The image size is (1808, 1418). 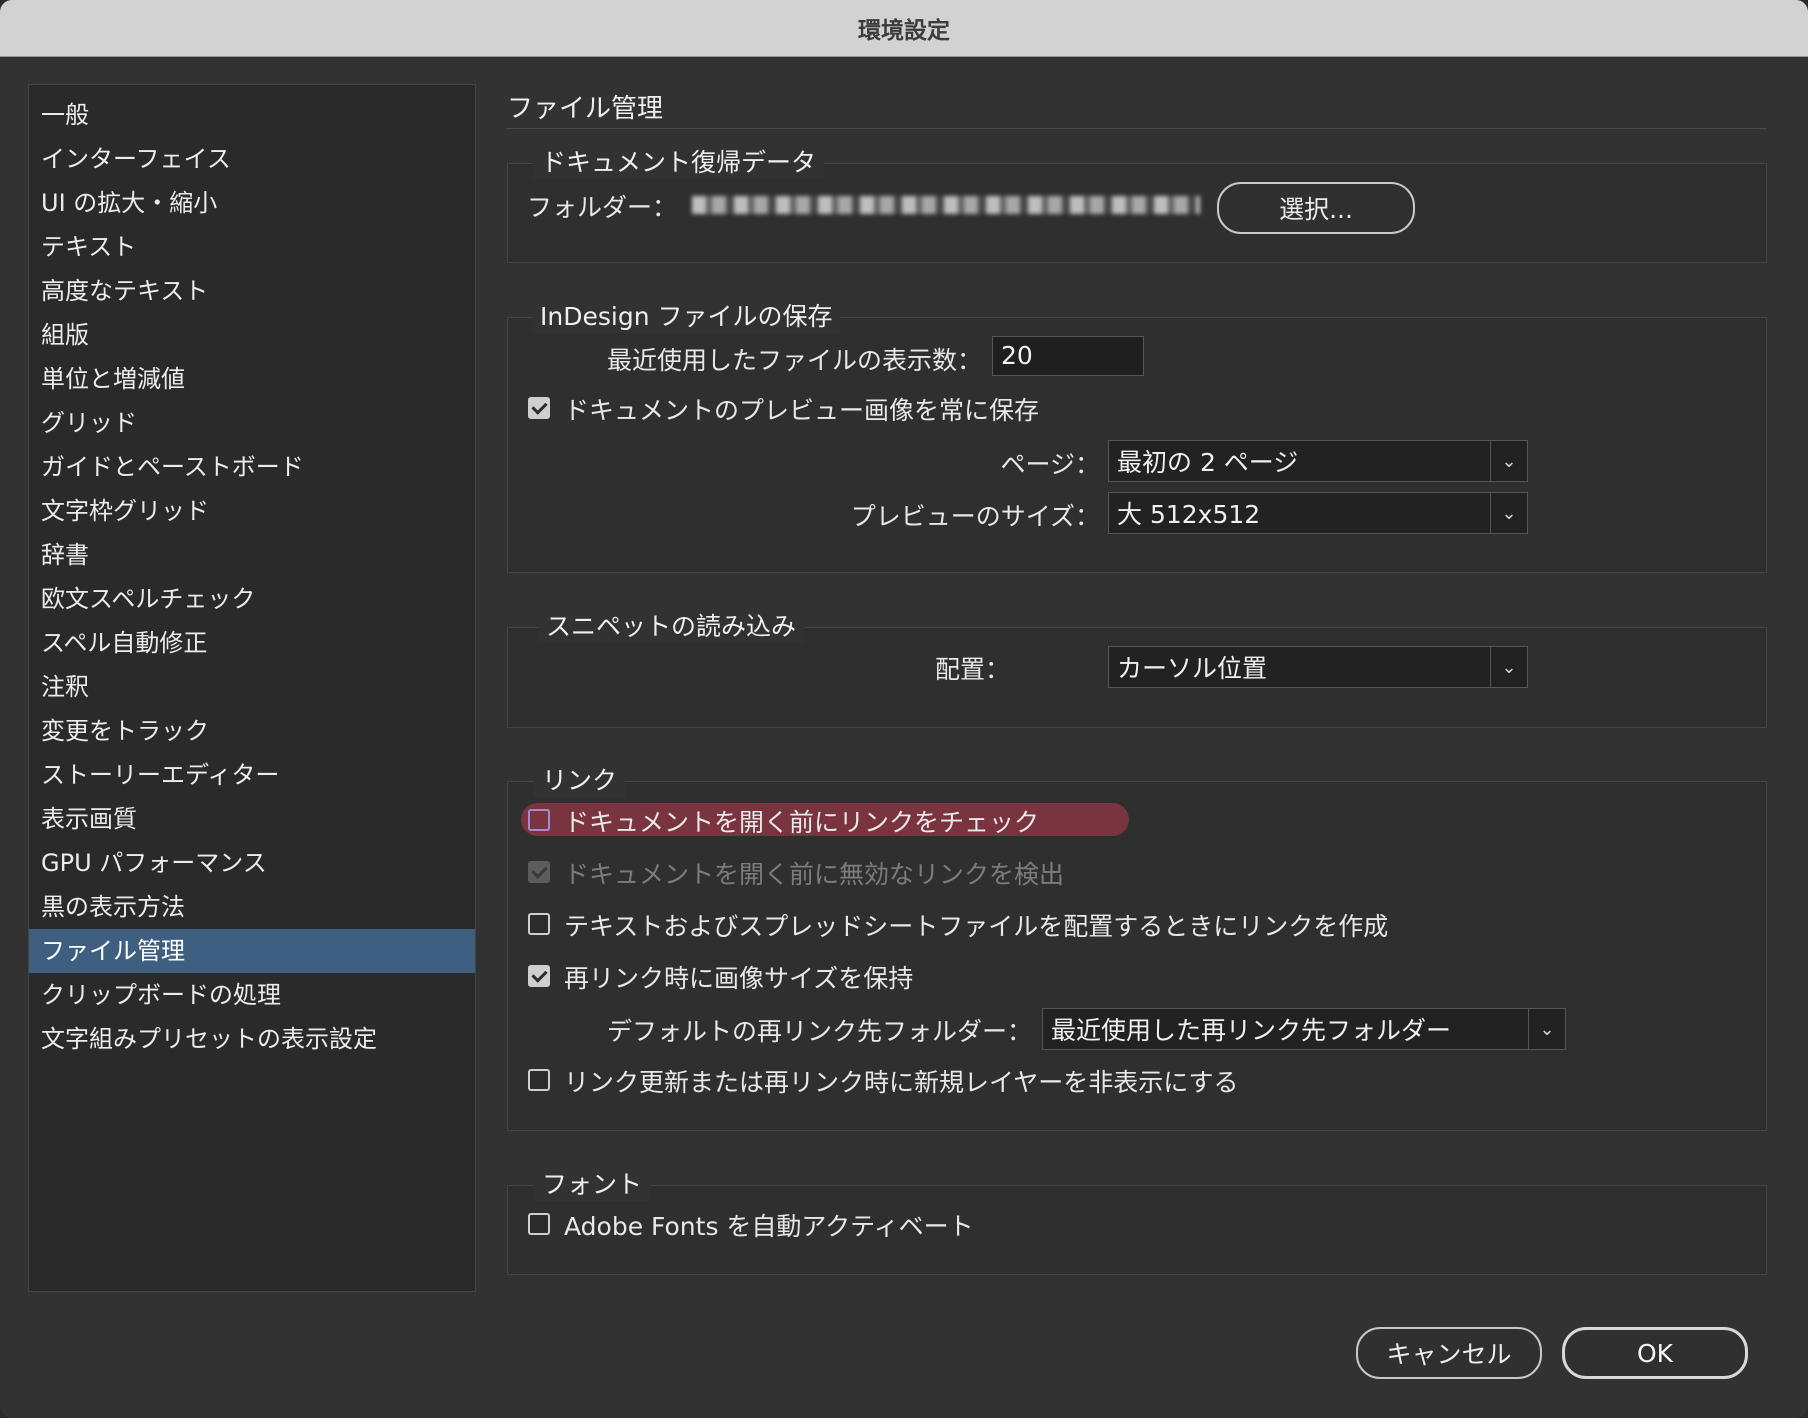 I want to click on default-relink-folder-select: 最近使用した再リンク先フォルダー ⌄, so click(x=1304, y=1029).